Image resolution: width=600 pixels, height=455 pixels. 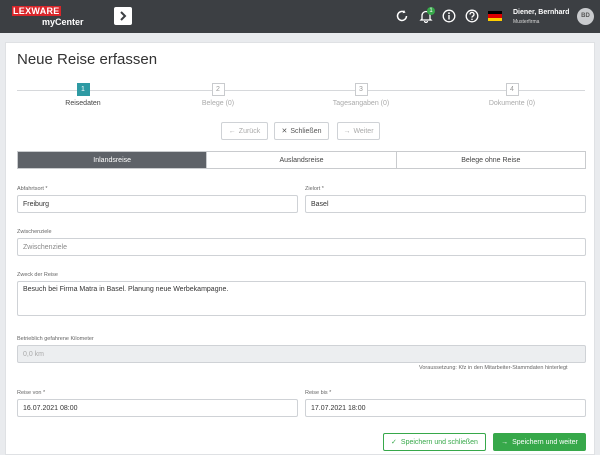 What do you see at coordinates (32, 189) in the screenshot?
I see `departure-label: Abfahrtsort *` at bounding box center [32, 189].